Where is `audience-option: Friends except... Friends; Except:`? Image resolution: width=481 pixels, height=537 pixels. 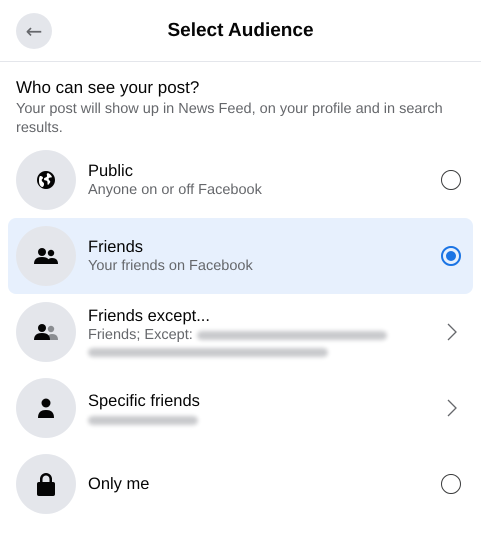 audience-option: Friends except... Friends; Except: is located at coordinates (240, 332).